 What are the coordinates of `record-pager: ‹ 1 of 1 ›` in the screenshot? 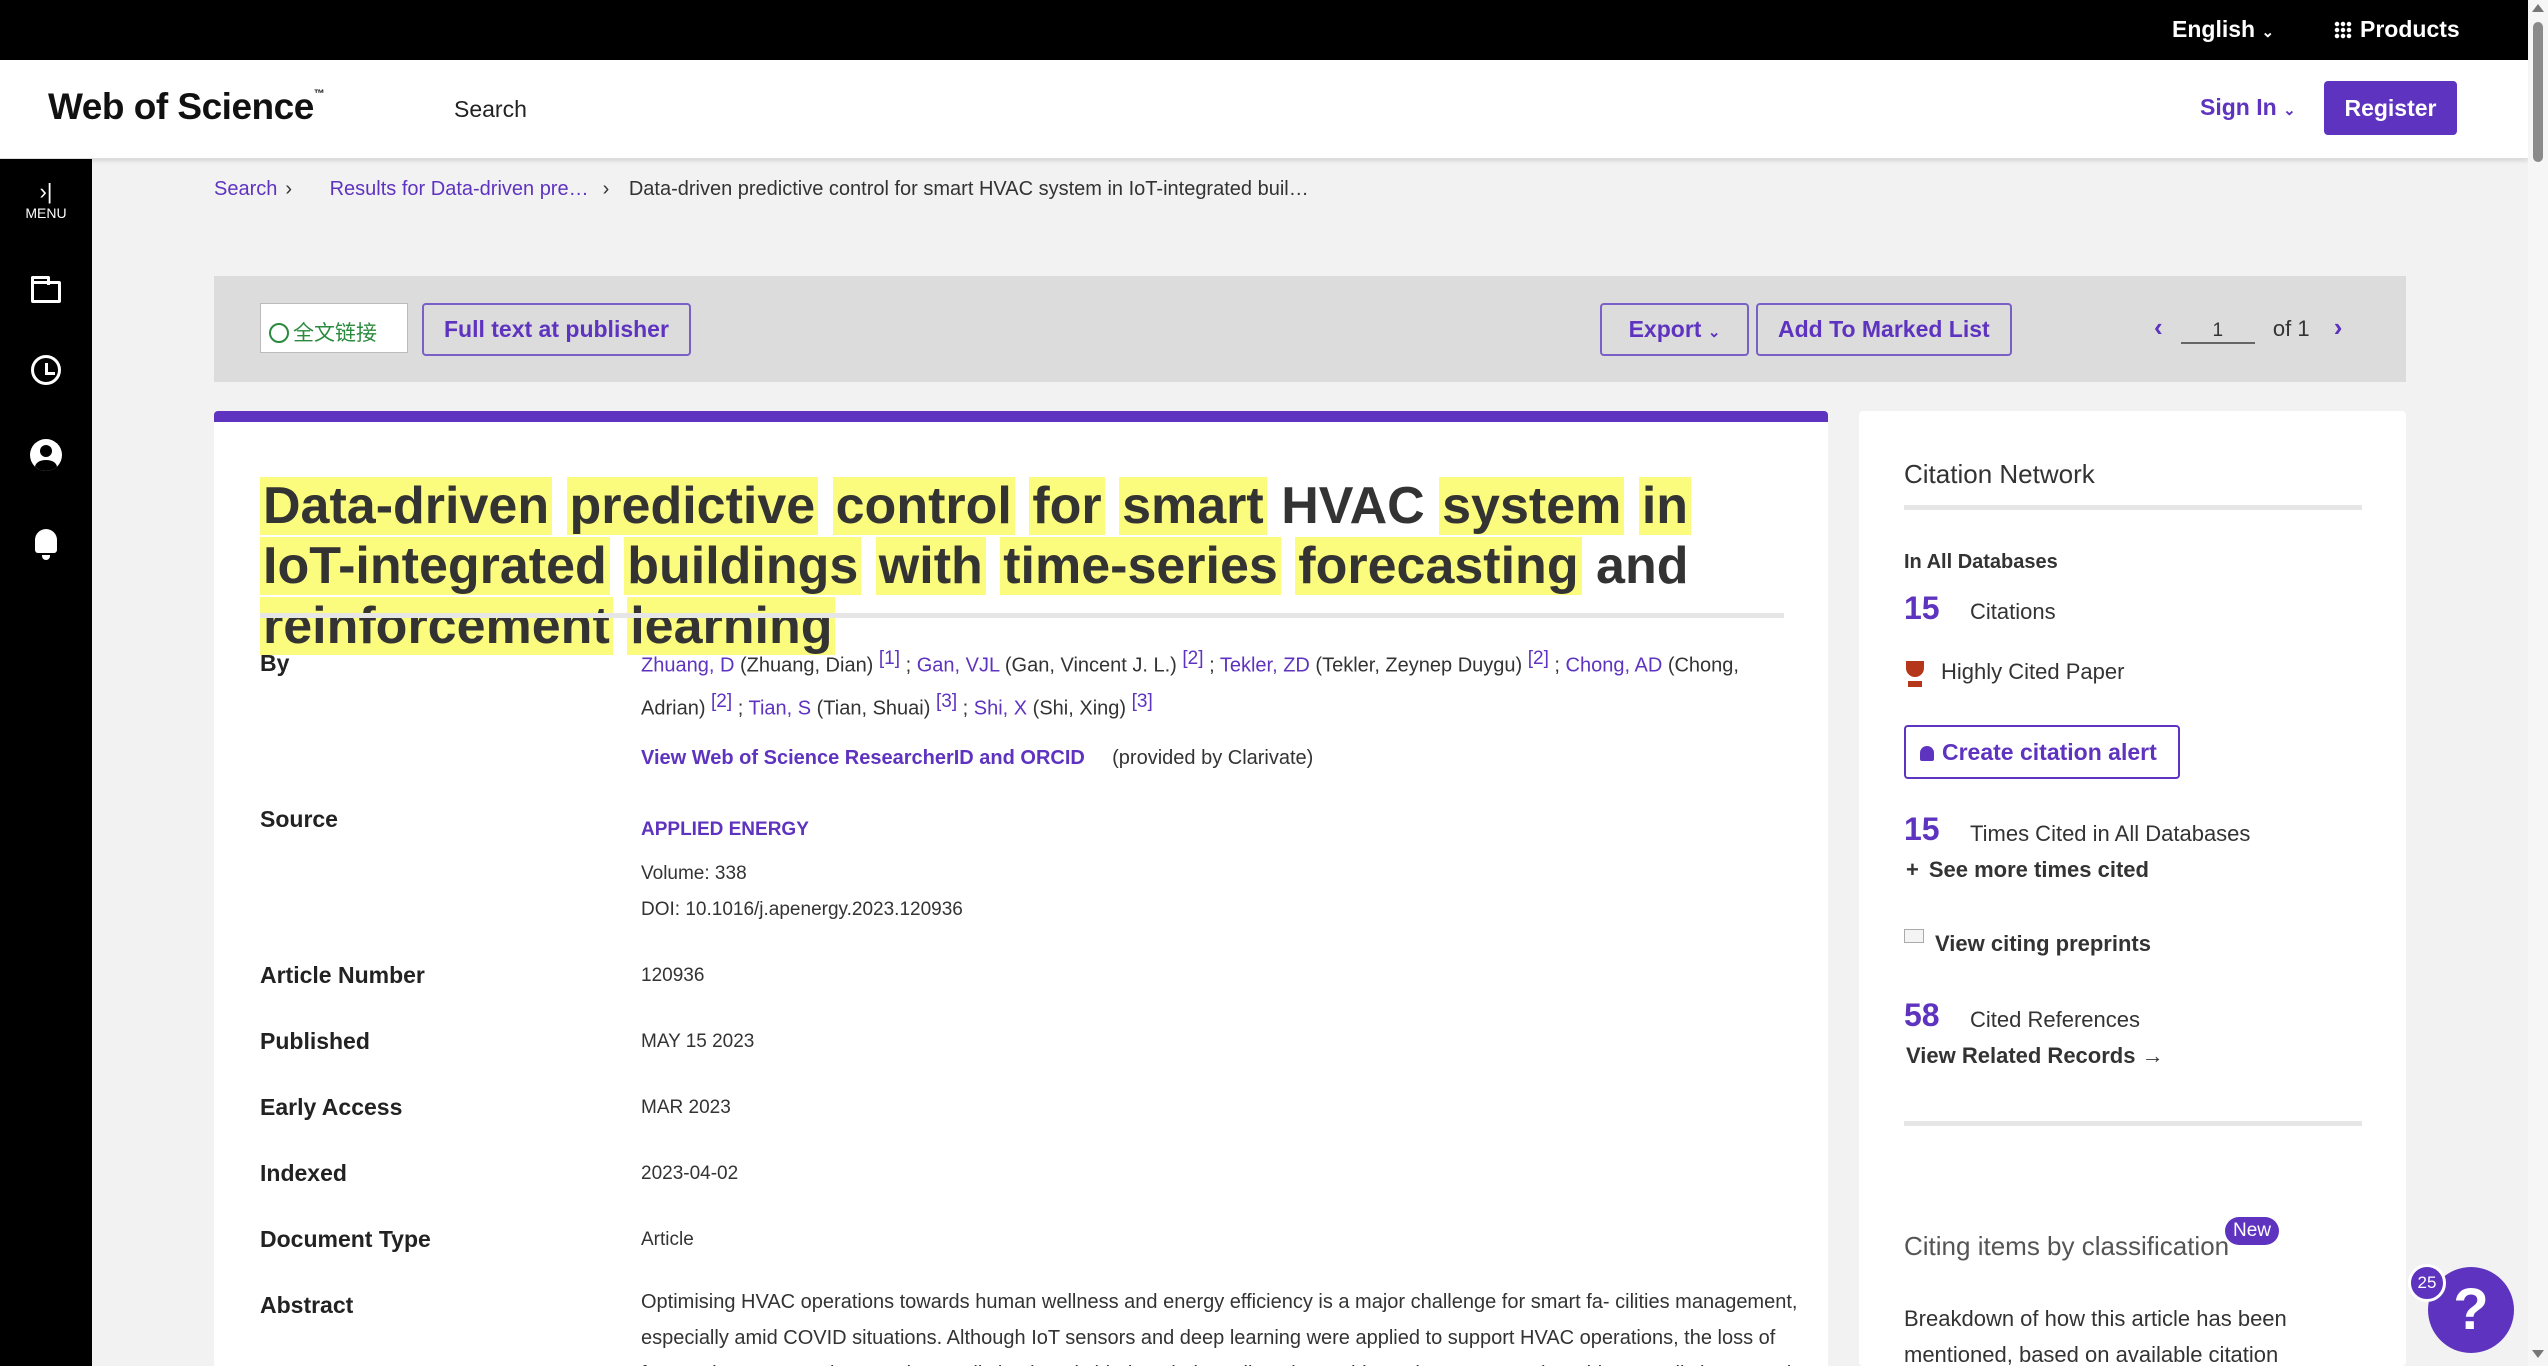 It's located at (2248, 328).